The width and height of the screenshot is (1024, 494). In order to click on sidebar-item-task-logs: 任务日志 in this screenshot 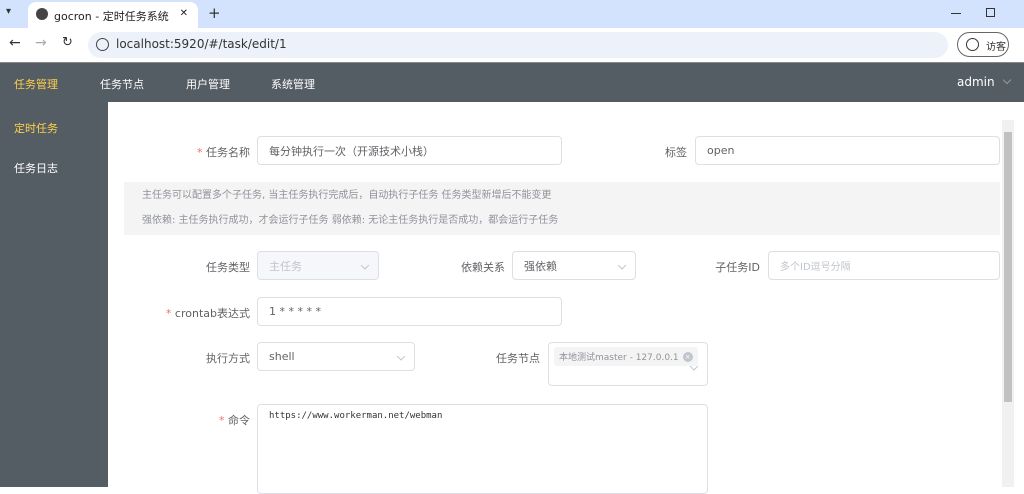, I will do `click(36, 168)`.